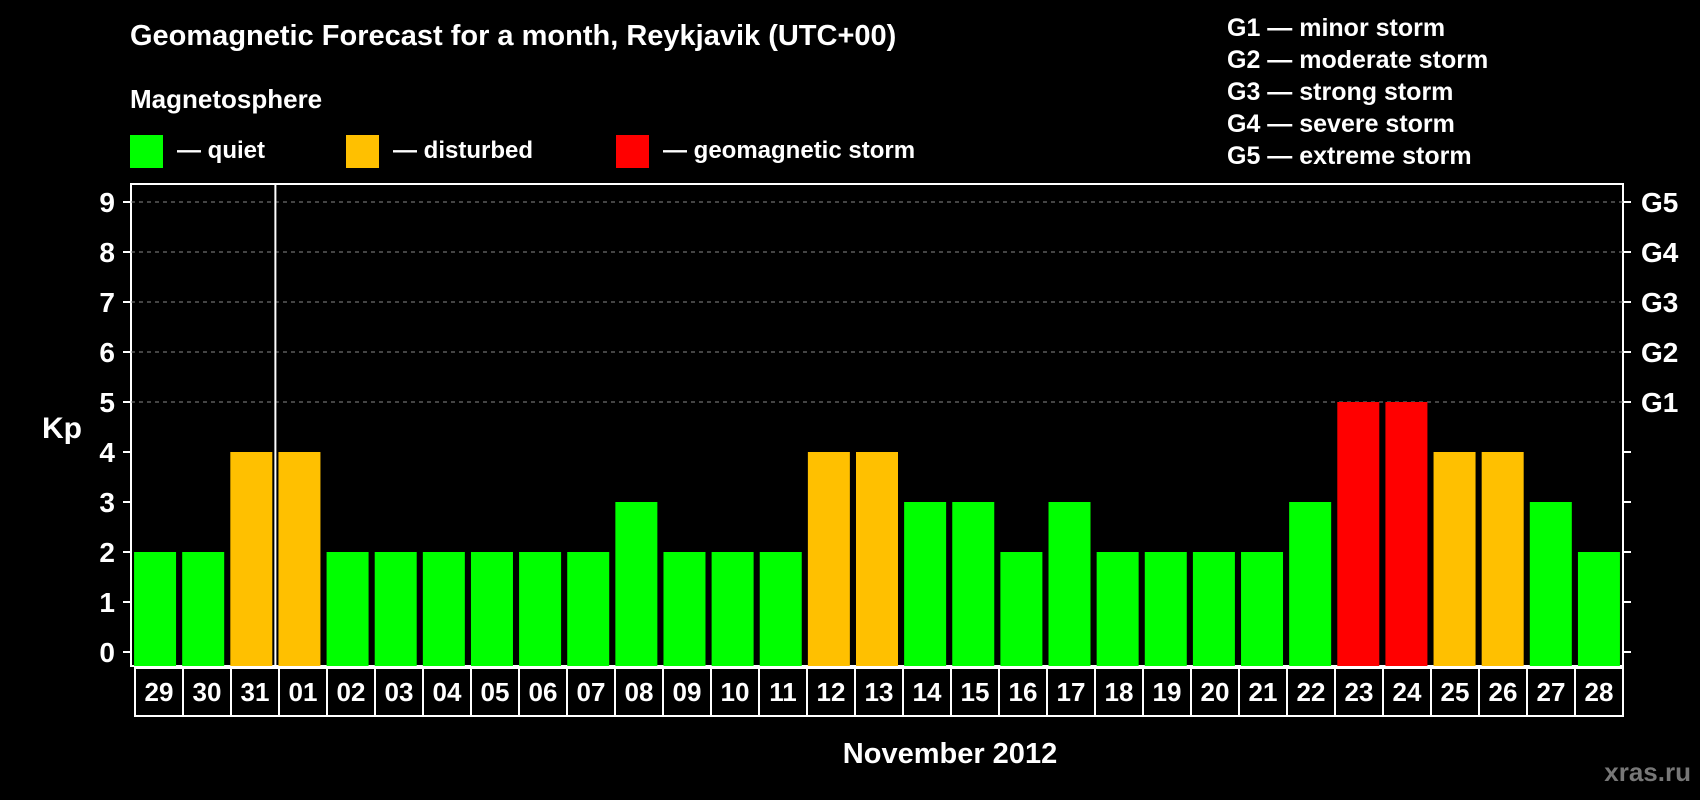  Describe the element at coordinates (1659, 352) in the screenshot. I see `g-axis-label-g2: G2` at that location.